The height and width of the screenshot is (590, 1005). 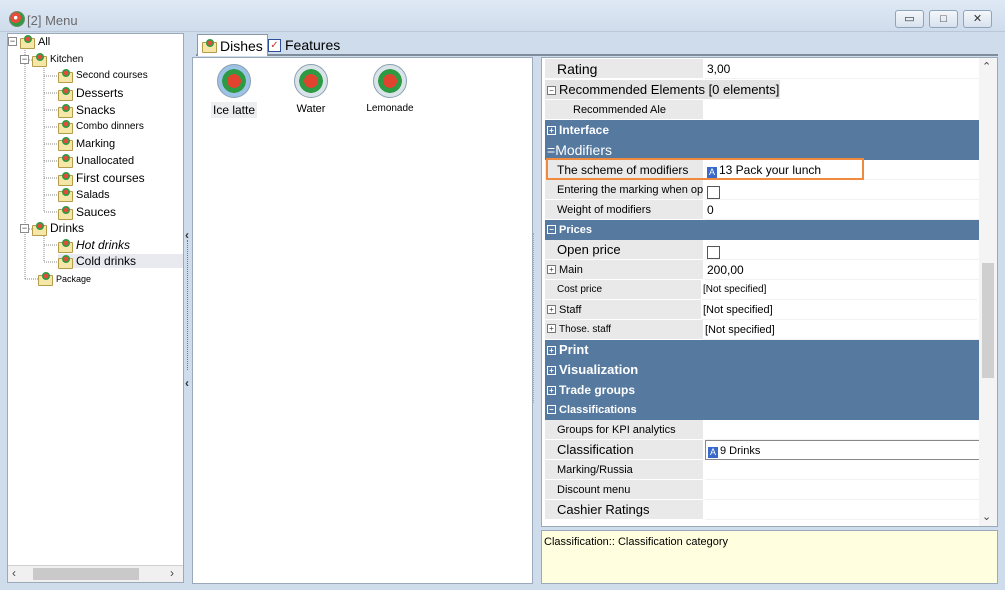 I want to click on tree-item-salads: Salads, so click(x=84, y=195).